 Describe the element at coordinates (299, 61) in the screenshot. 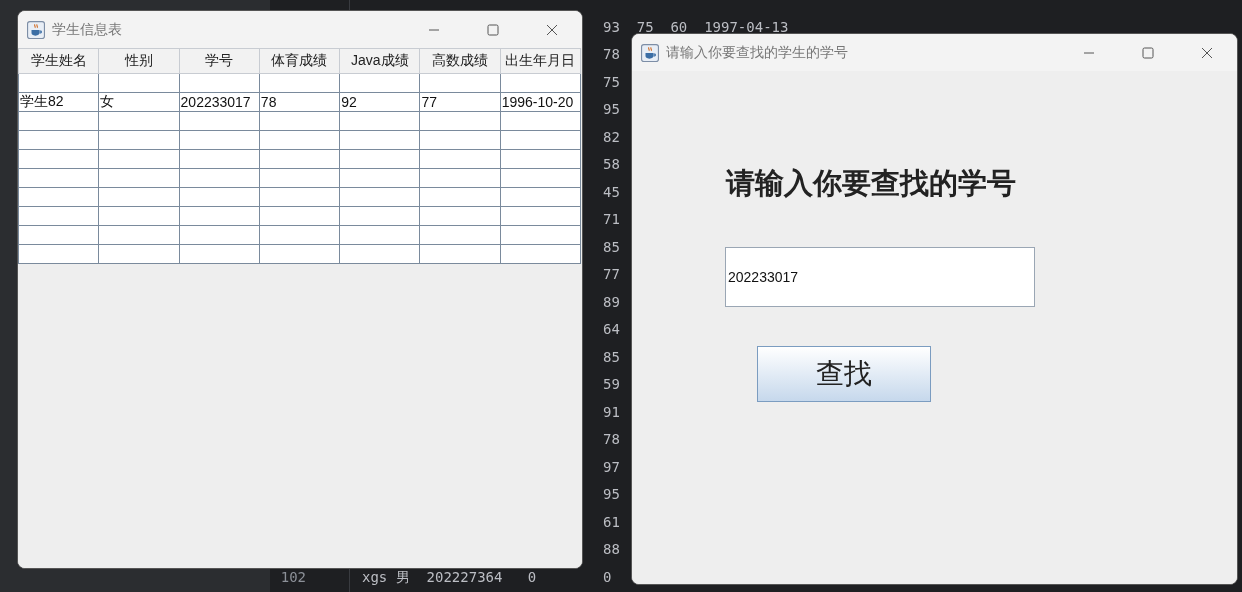

I see `column-header: 体育成绩` at that location.